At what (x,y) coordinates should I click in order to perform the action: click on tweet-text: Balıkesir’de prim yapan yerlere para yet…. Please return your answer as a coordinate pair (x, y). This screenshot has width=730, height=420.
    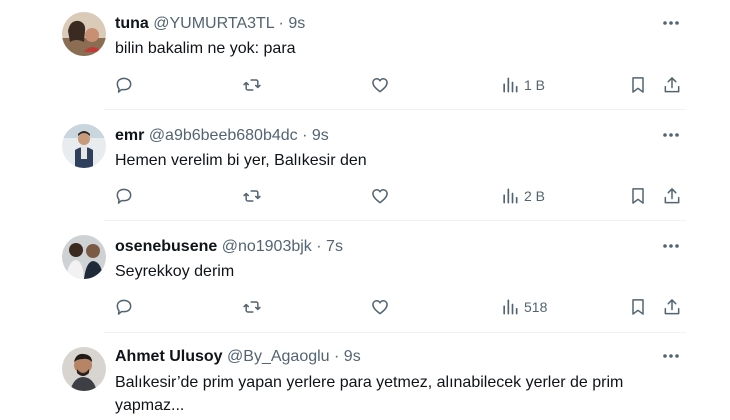
    Looking at the image, I should click on (369, 394).